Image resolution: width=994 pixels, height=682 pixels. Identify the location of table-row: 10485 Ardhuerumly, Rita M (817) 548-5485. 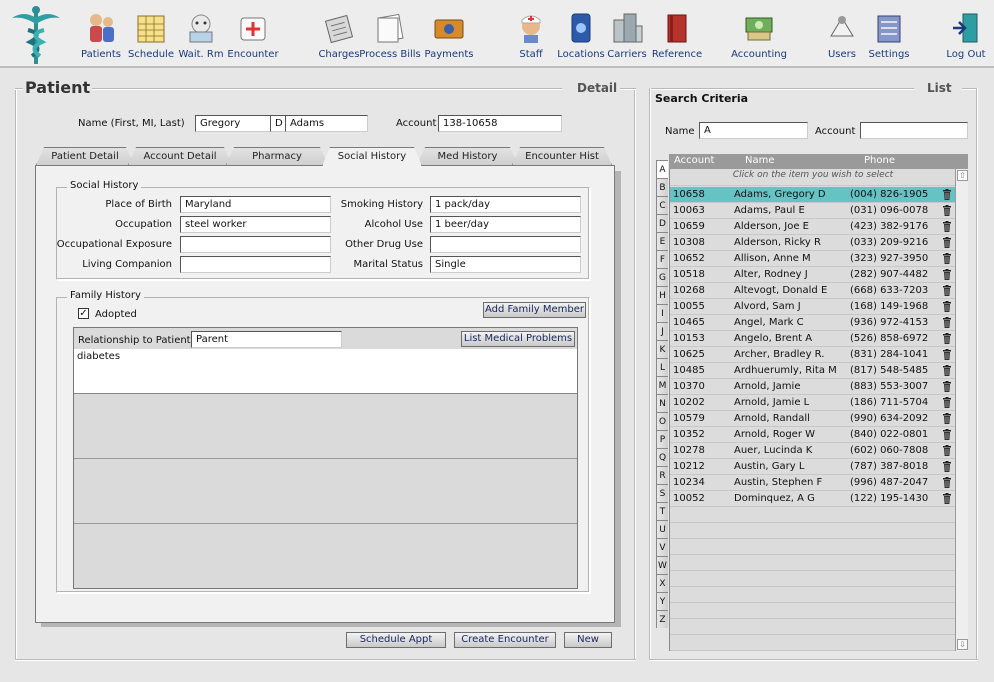
(813, 371).